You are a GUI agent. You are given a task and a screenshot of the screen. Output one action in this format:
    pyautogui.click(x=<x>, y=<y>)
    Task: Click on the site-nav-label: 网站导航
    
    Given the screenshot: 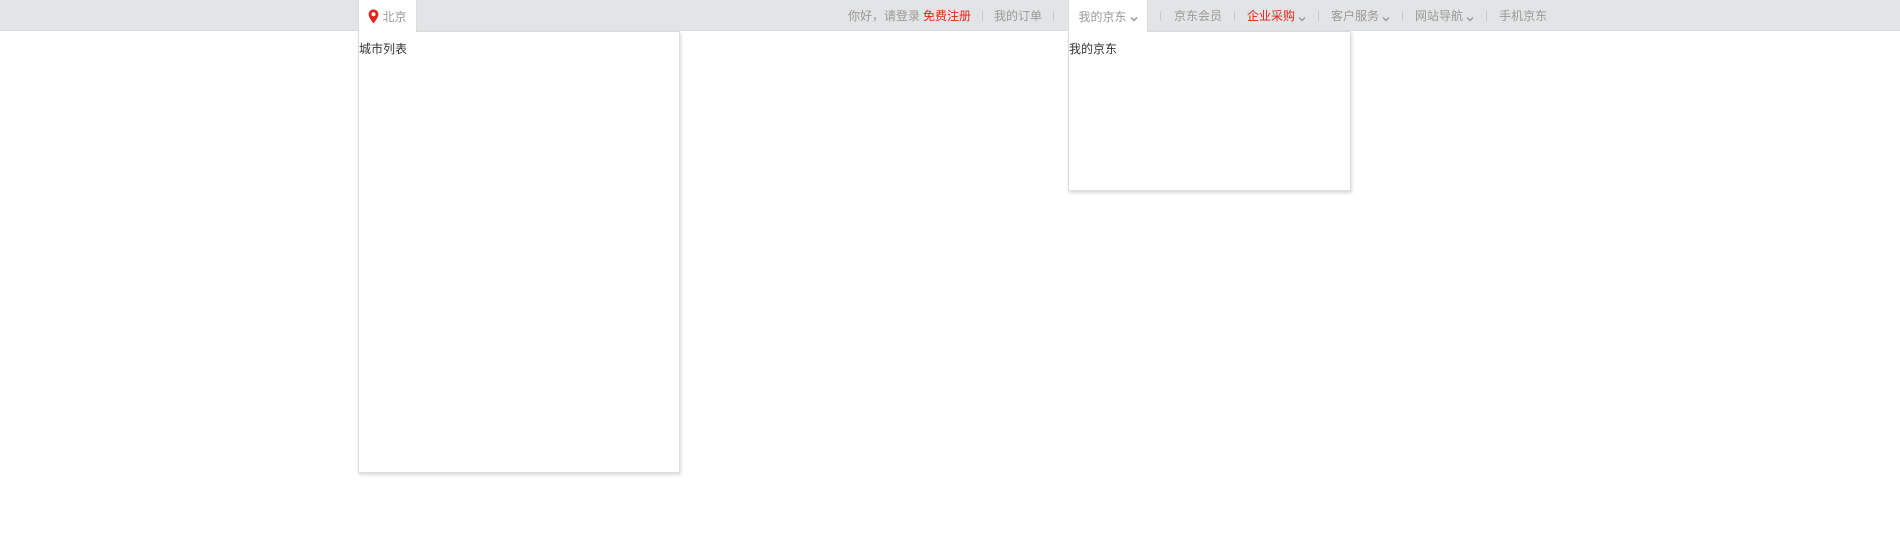 What is the action you would take?
    pyautogui.click(x=1439, y=16)
    